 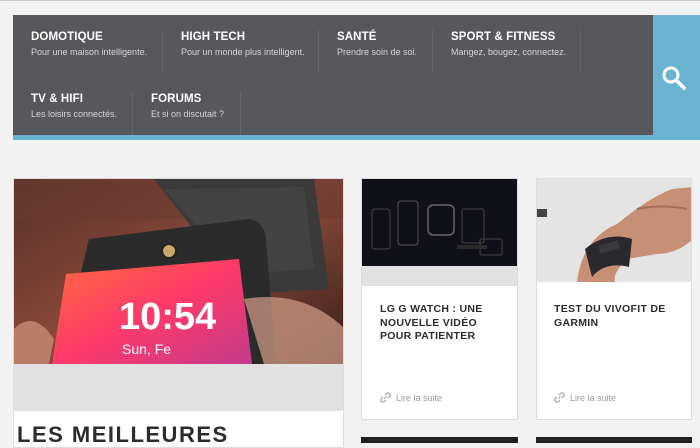 What do you see at coordinates (357, 37) in the screenshot?
I see `nav-item-title: SANTÉ` at bounding box center [357, 37].